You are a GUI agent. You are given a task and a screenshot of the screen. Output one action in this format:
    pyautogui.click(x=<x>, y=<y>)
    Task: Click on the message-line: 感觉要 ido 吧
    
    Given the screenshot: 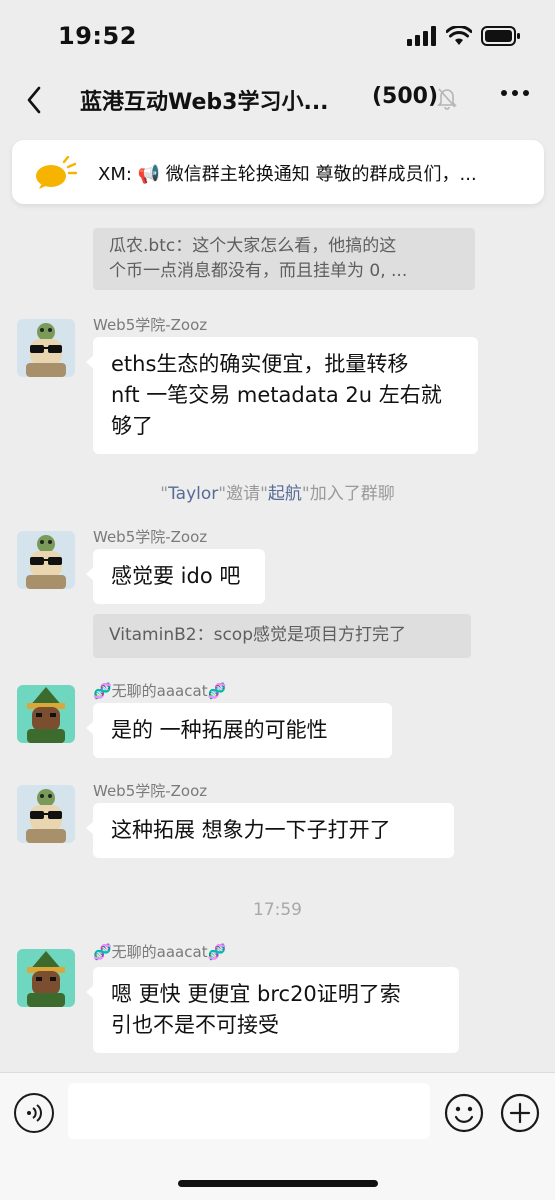 What is the action you would take?
    pyautogui.click(x=176, y=576)
    